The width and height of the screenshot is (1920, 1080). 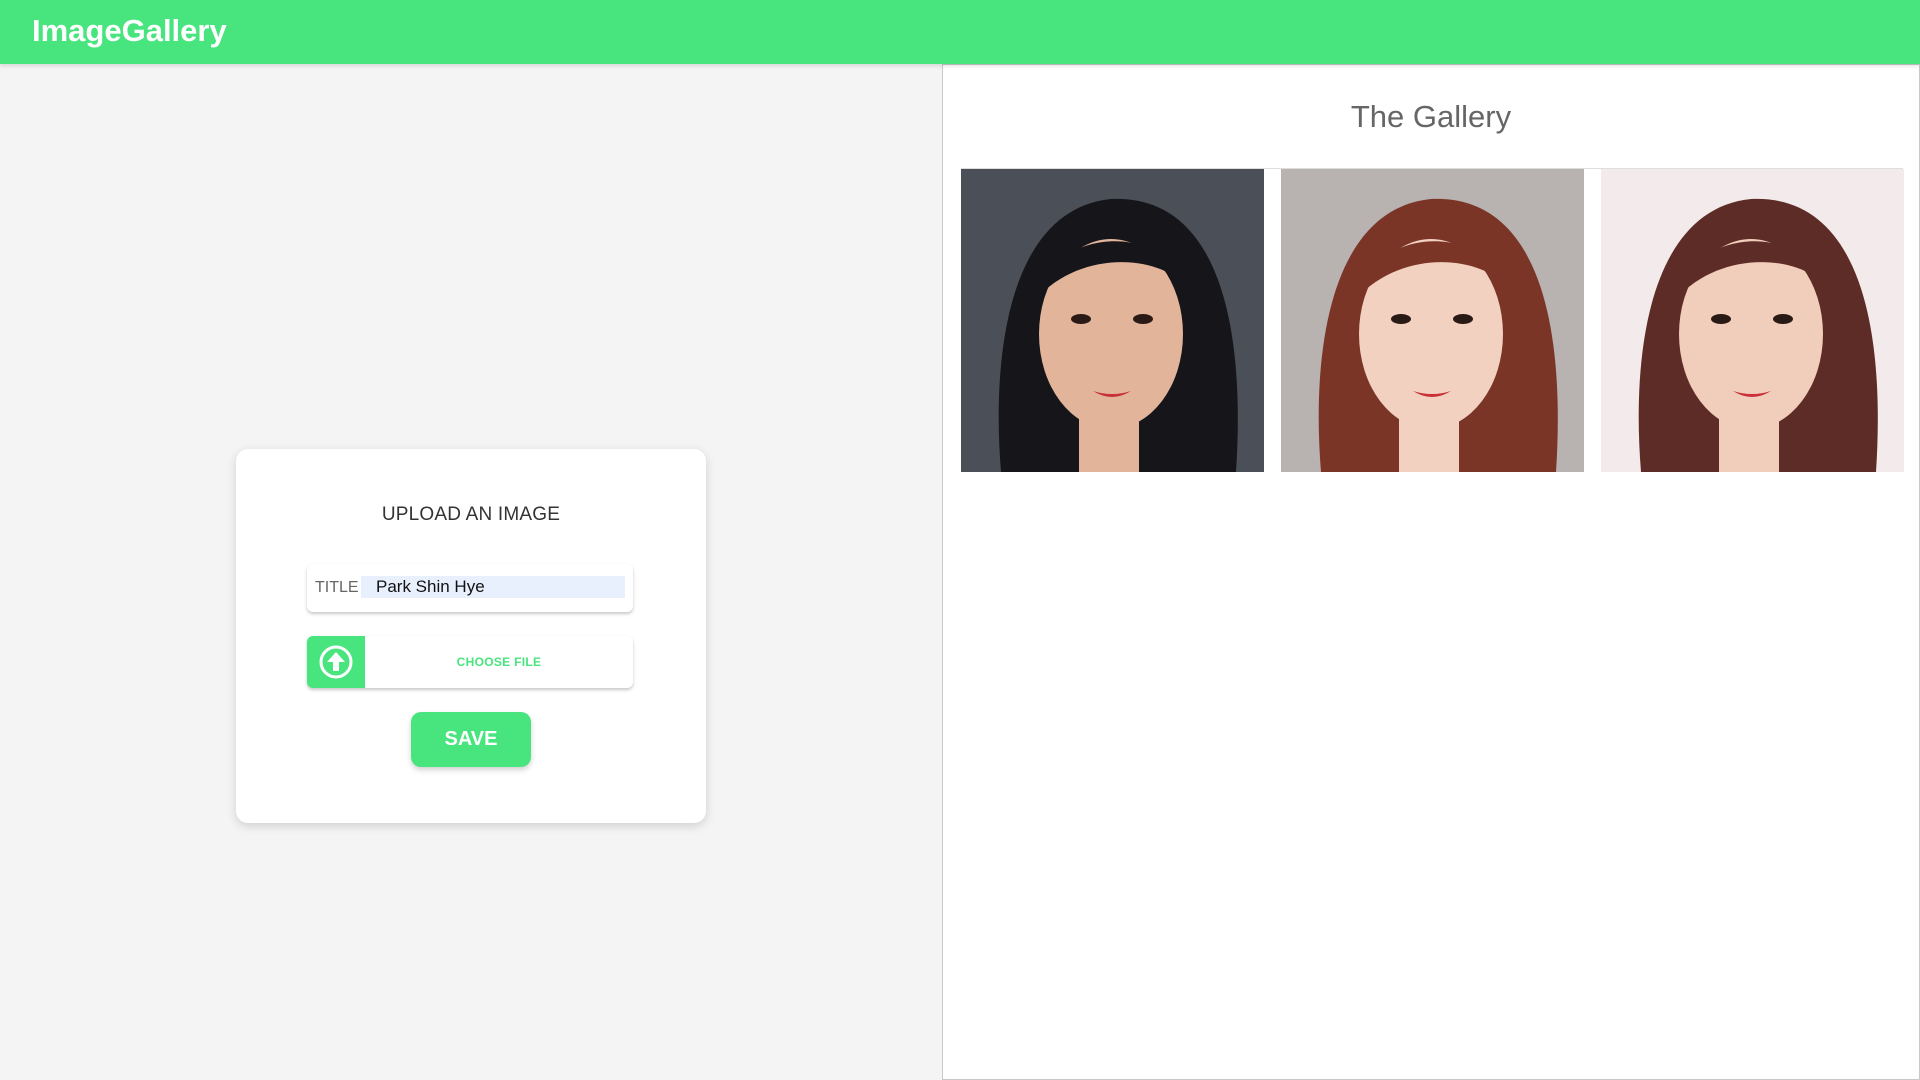 I want to click on gallery-grid, so click(x=1432, y=320).